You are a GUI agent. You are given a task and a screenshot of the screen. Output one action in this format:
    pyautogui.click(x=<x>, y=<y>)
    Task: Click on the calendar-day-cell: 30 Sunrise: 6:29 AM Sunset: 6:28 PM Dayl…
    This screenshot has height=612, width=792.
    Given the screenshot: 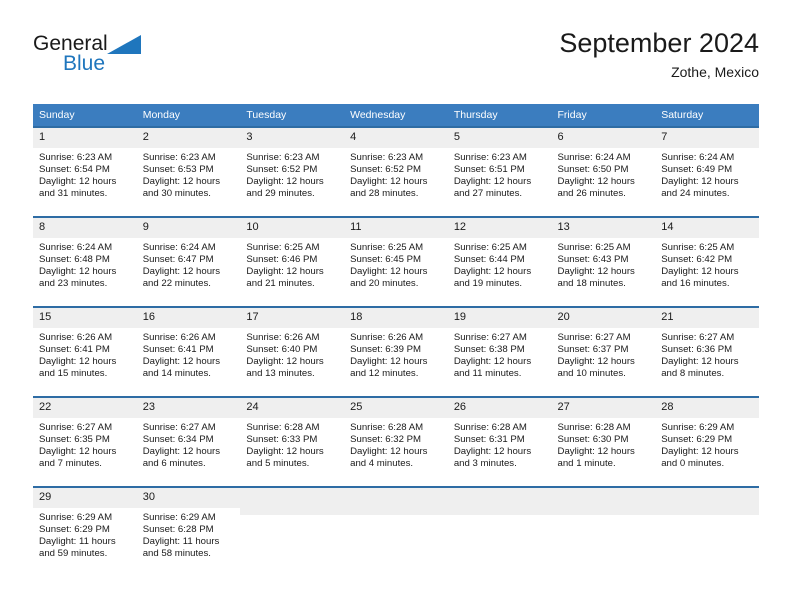 What is the action you would take?
    pyautogui.click(x=188, y=531)
    